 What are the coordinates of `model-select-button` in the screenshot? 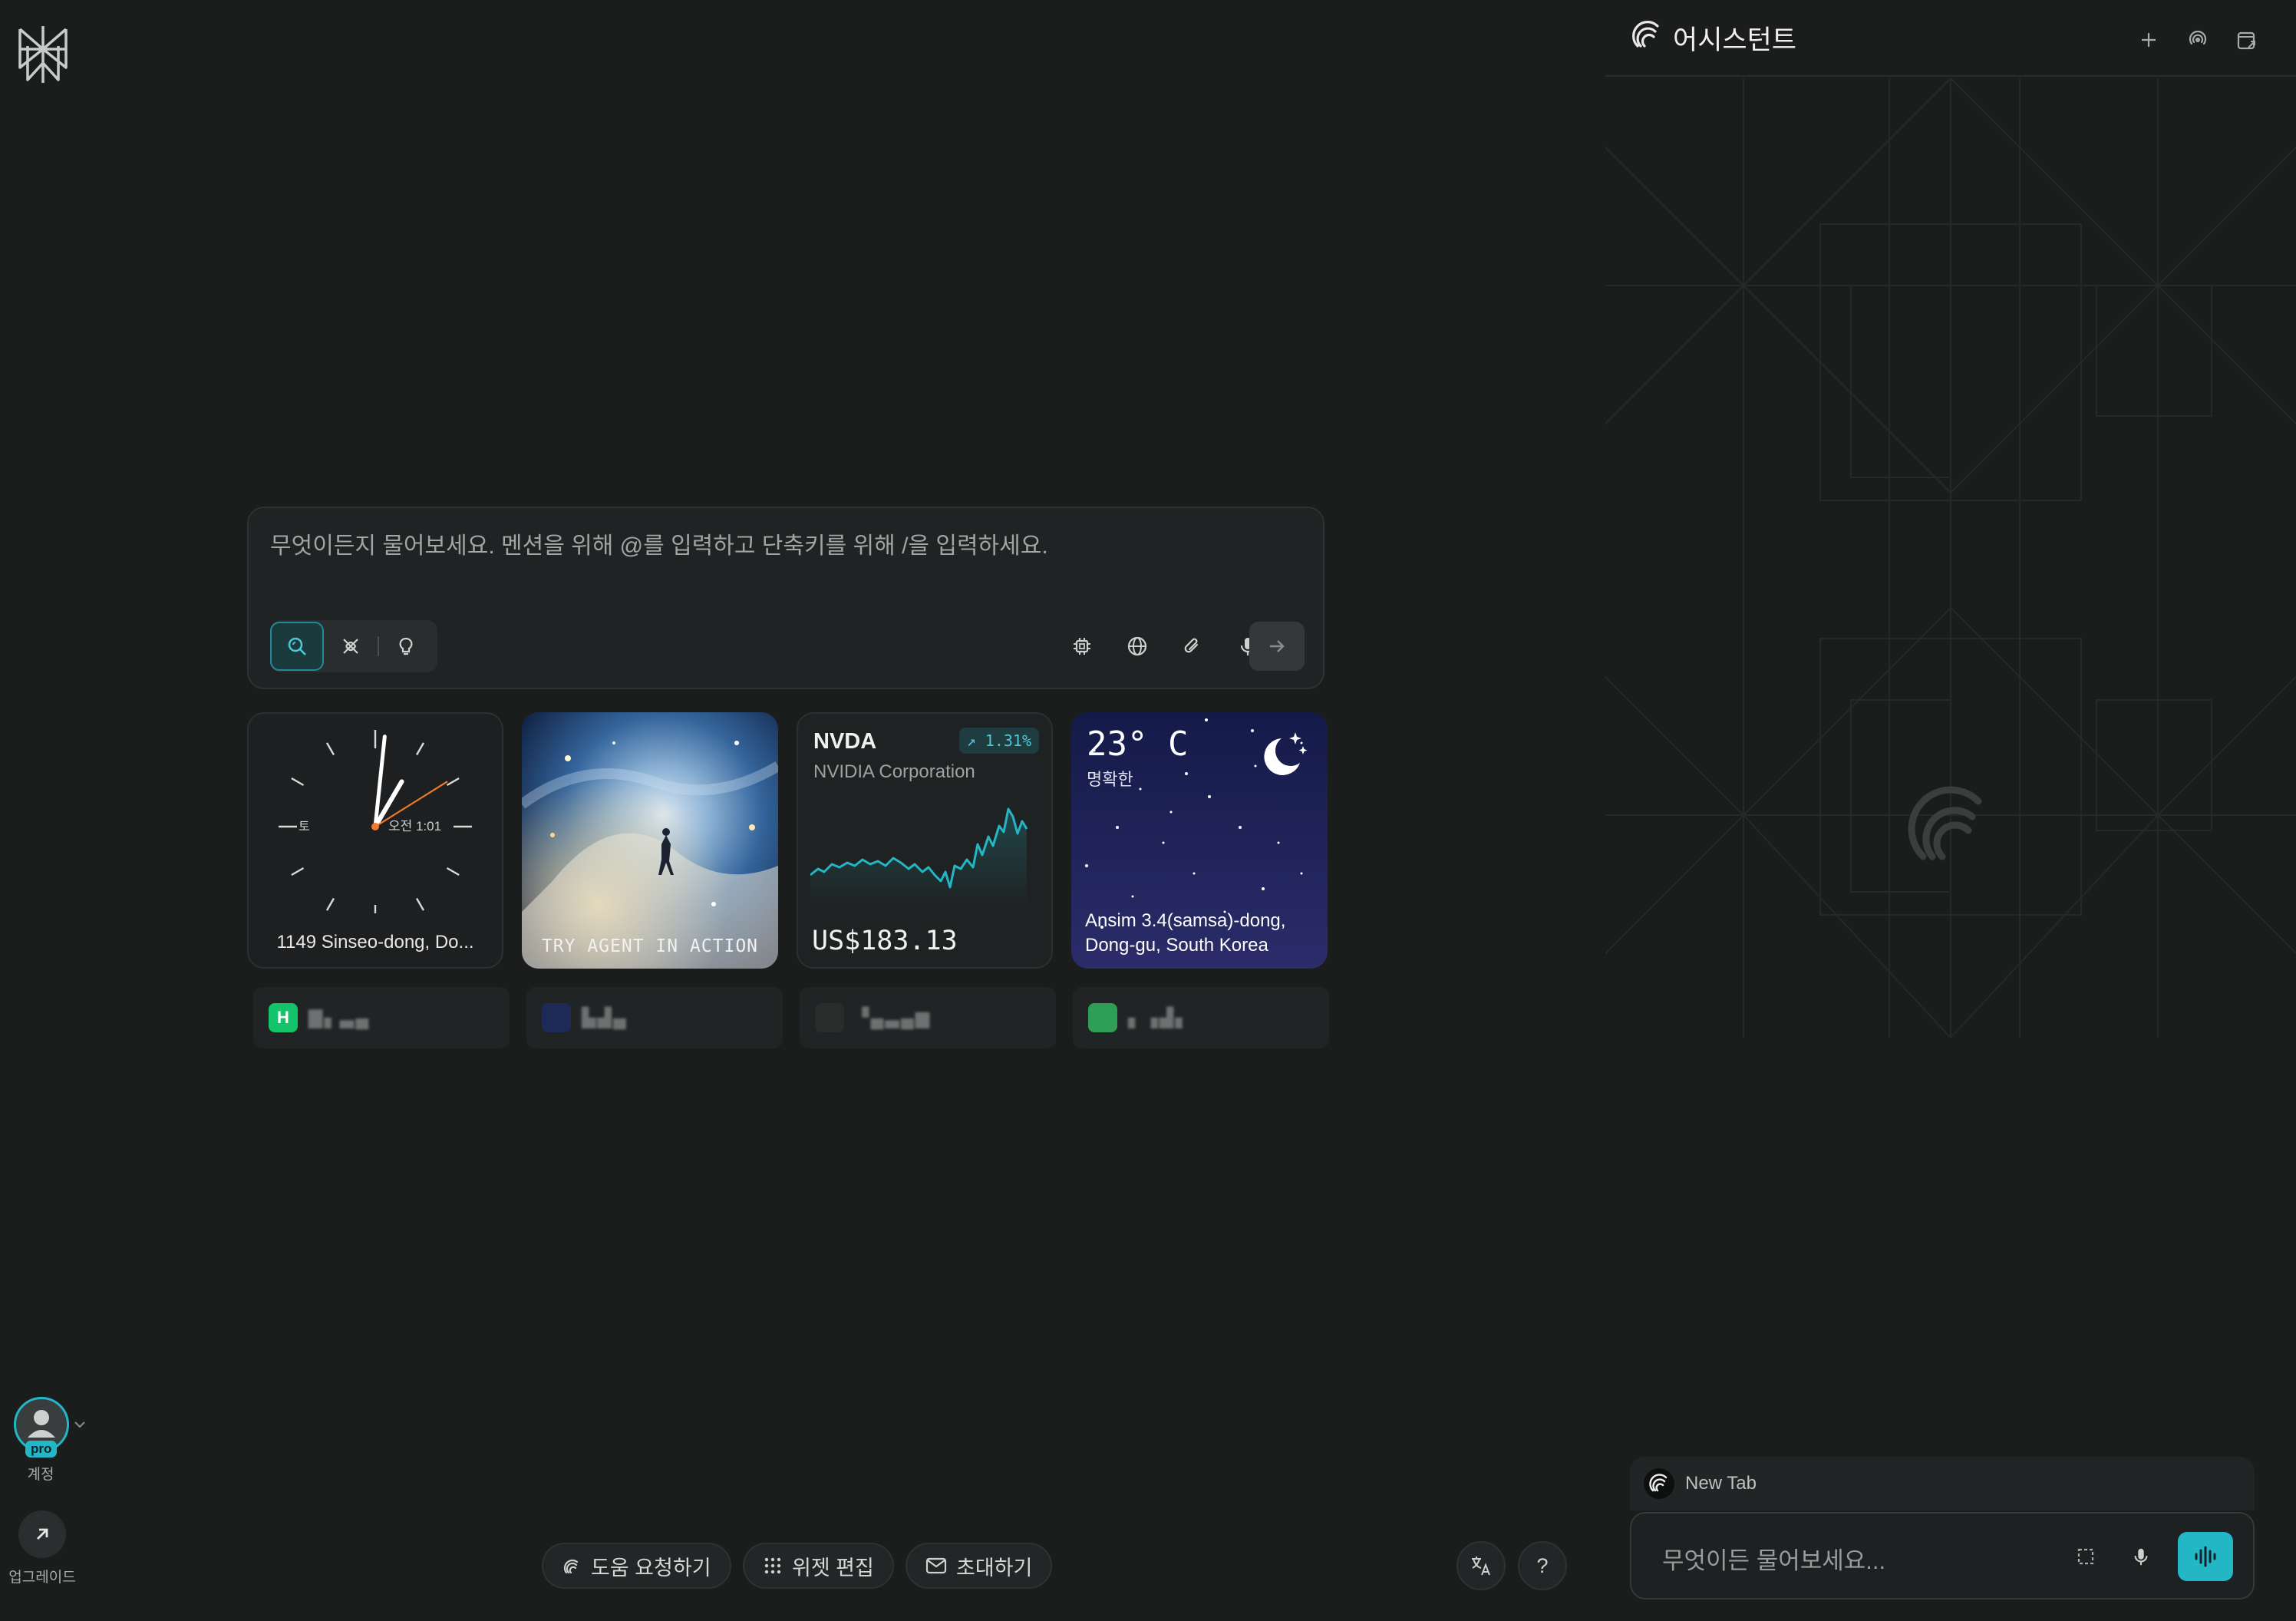 It's located at (1082, 647).